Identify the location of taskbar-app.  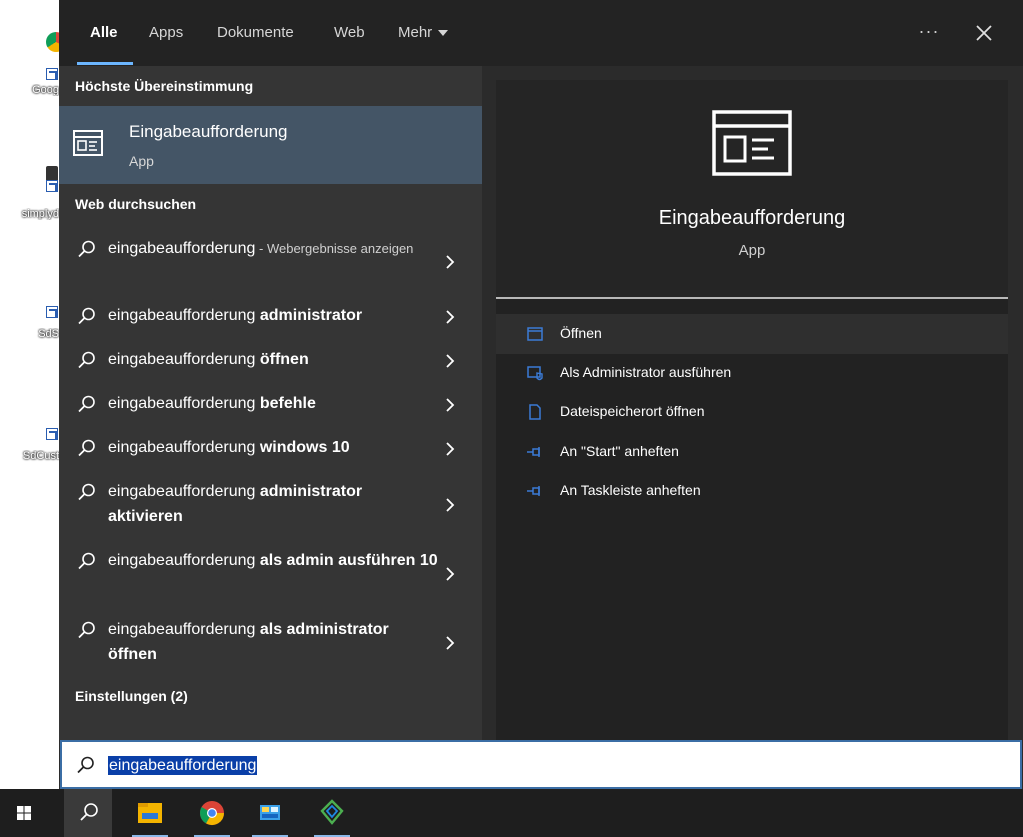
(332, 813).